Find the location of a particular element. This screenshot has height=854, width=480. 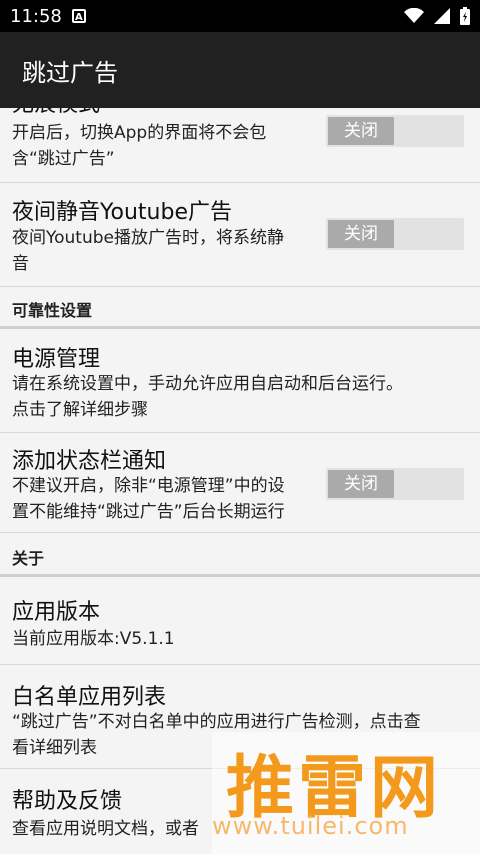

setting-night-mute: 夜间静音Youtube广告 夜间Youtube播放广告时，将系统静 音 关闭 is located at coordinates (240, 235).